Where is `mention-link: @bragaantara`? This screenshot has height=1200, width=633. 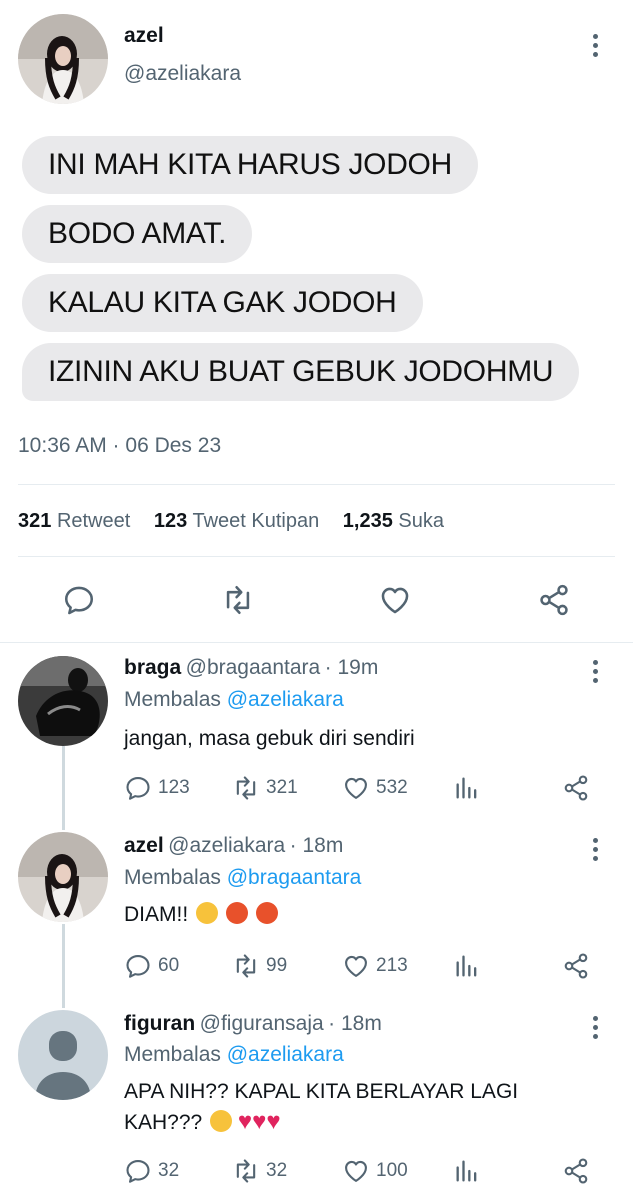
mention-link: @bragaantara is located at coordinates (294, 877).